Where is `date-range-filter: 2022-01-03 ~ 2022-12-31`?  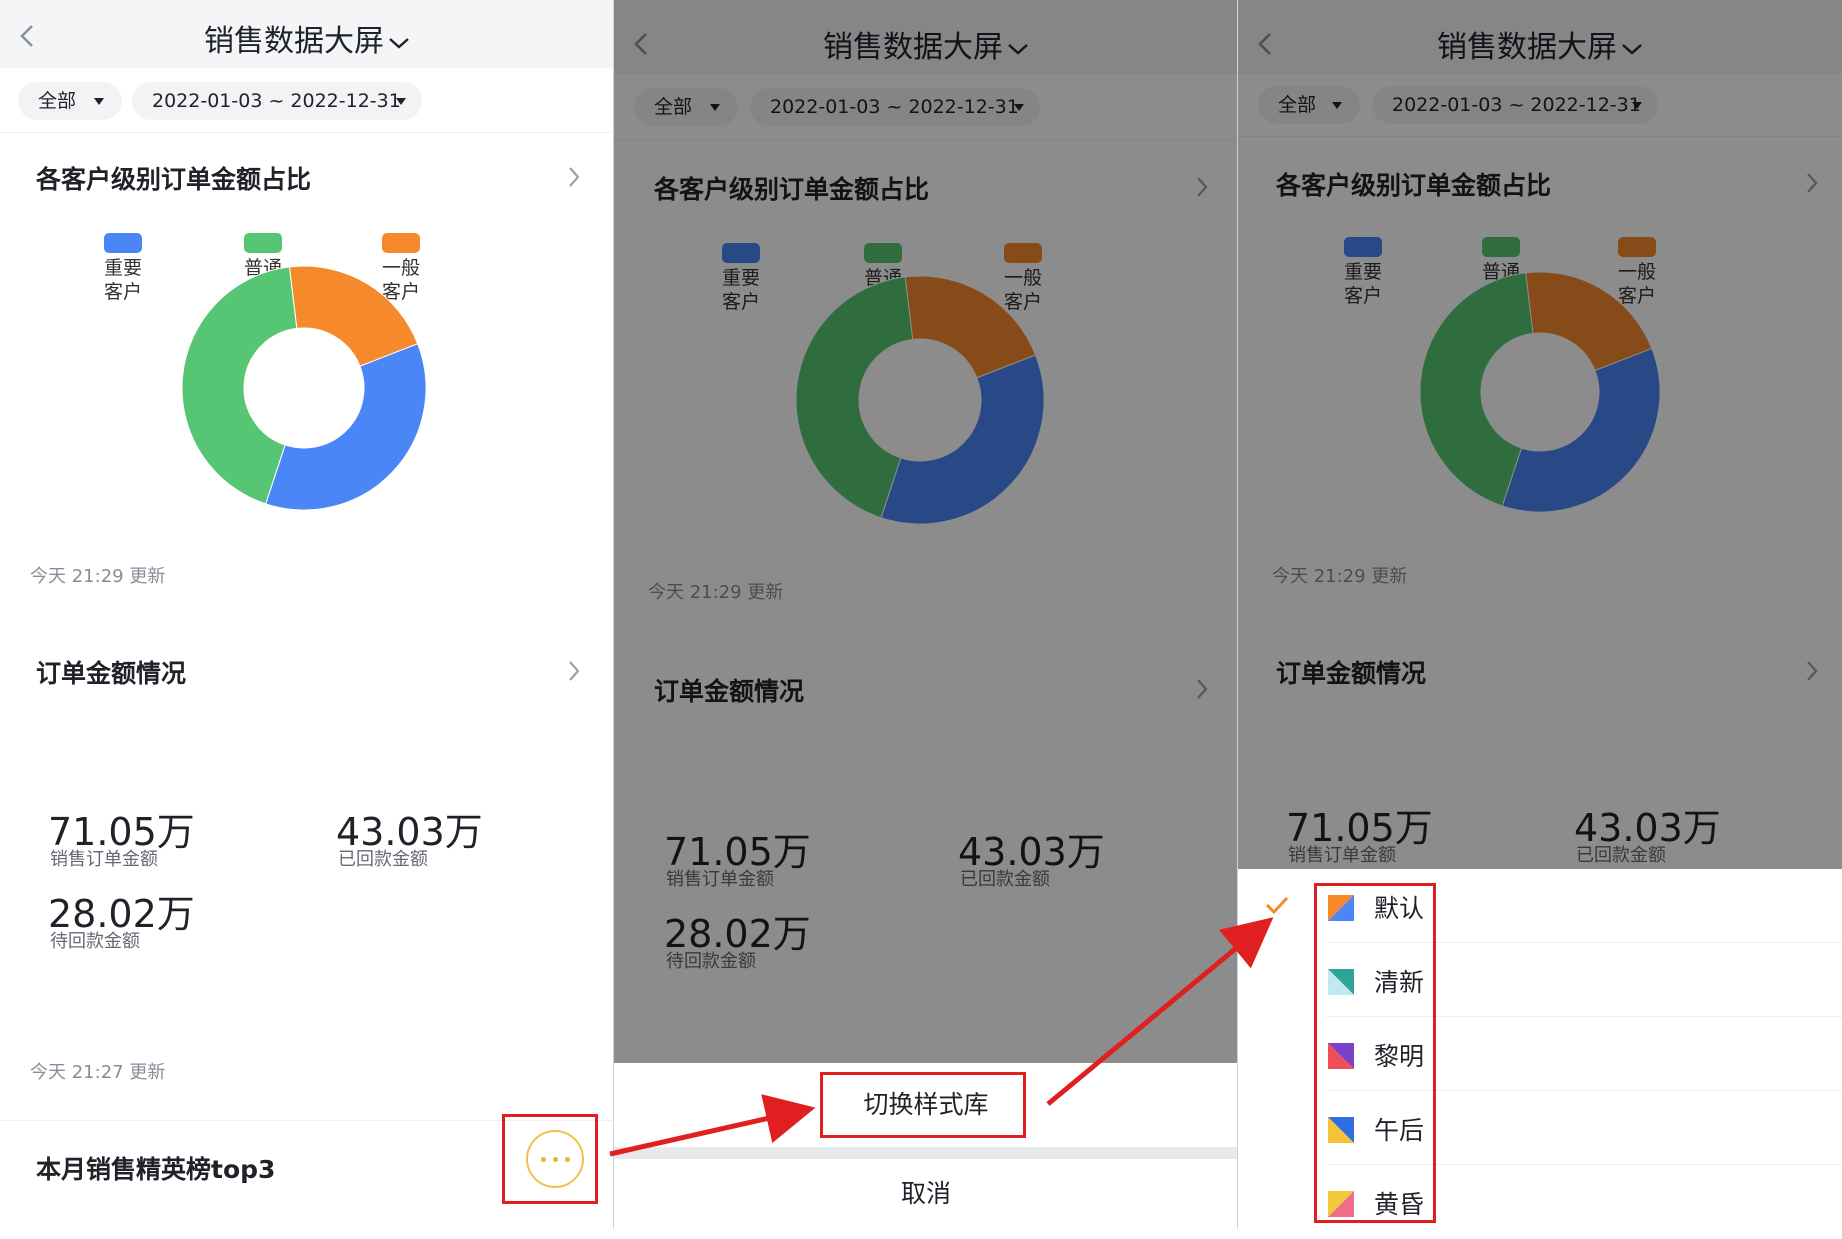 date-range-filter: 2022-01-03 ~ 2022-12-31 is located at coordinates (277, 101).